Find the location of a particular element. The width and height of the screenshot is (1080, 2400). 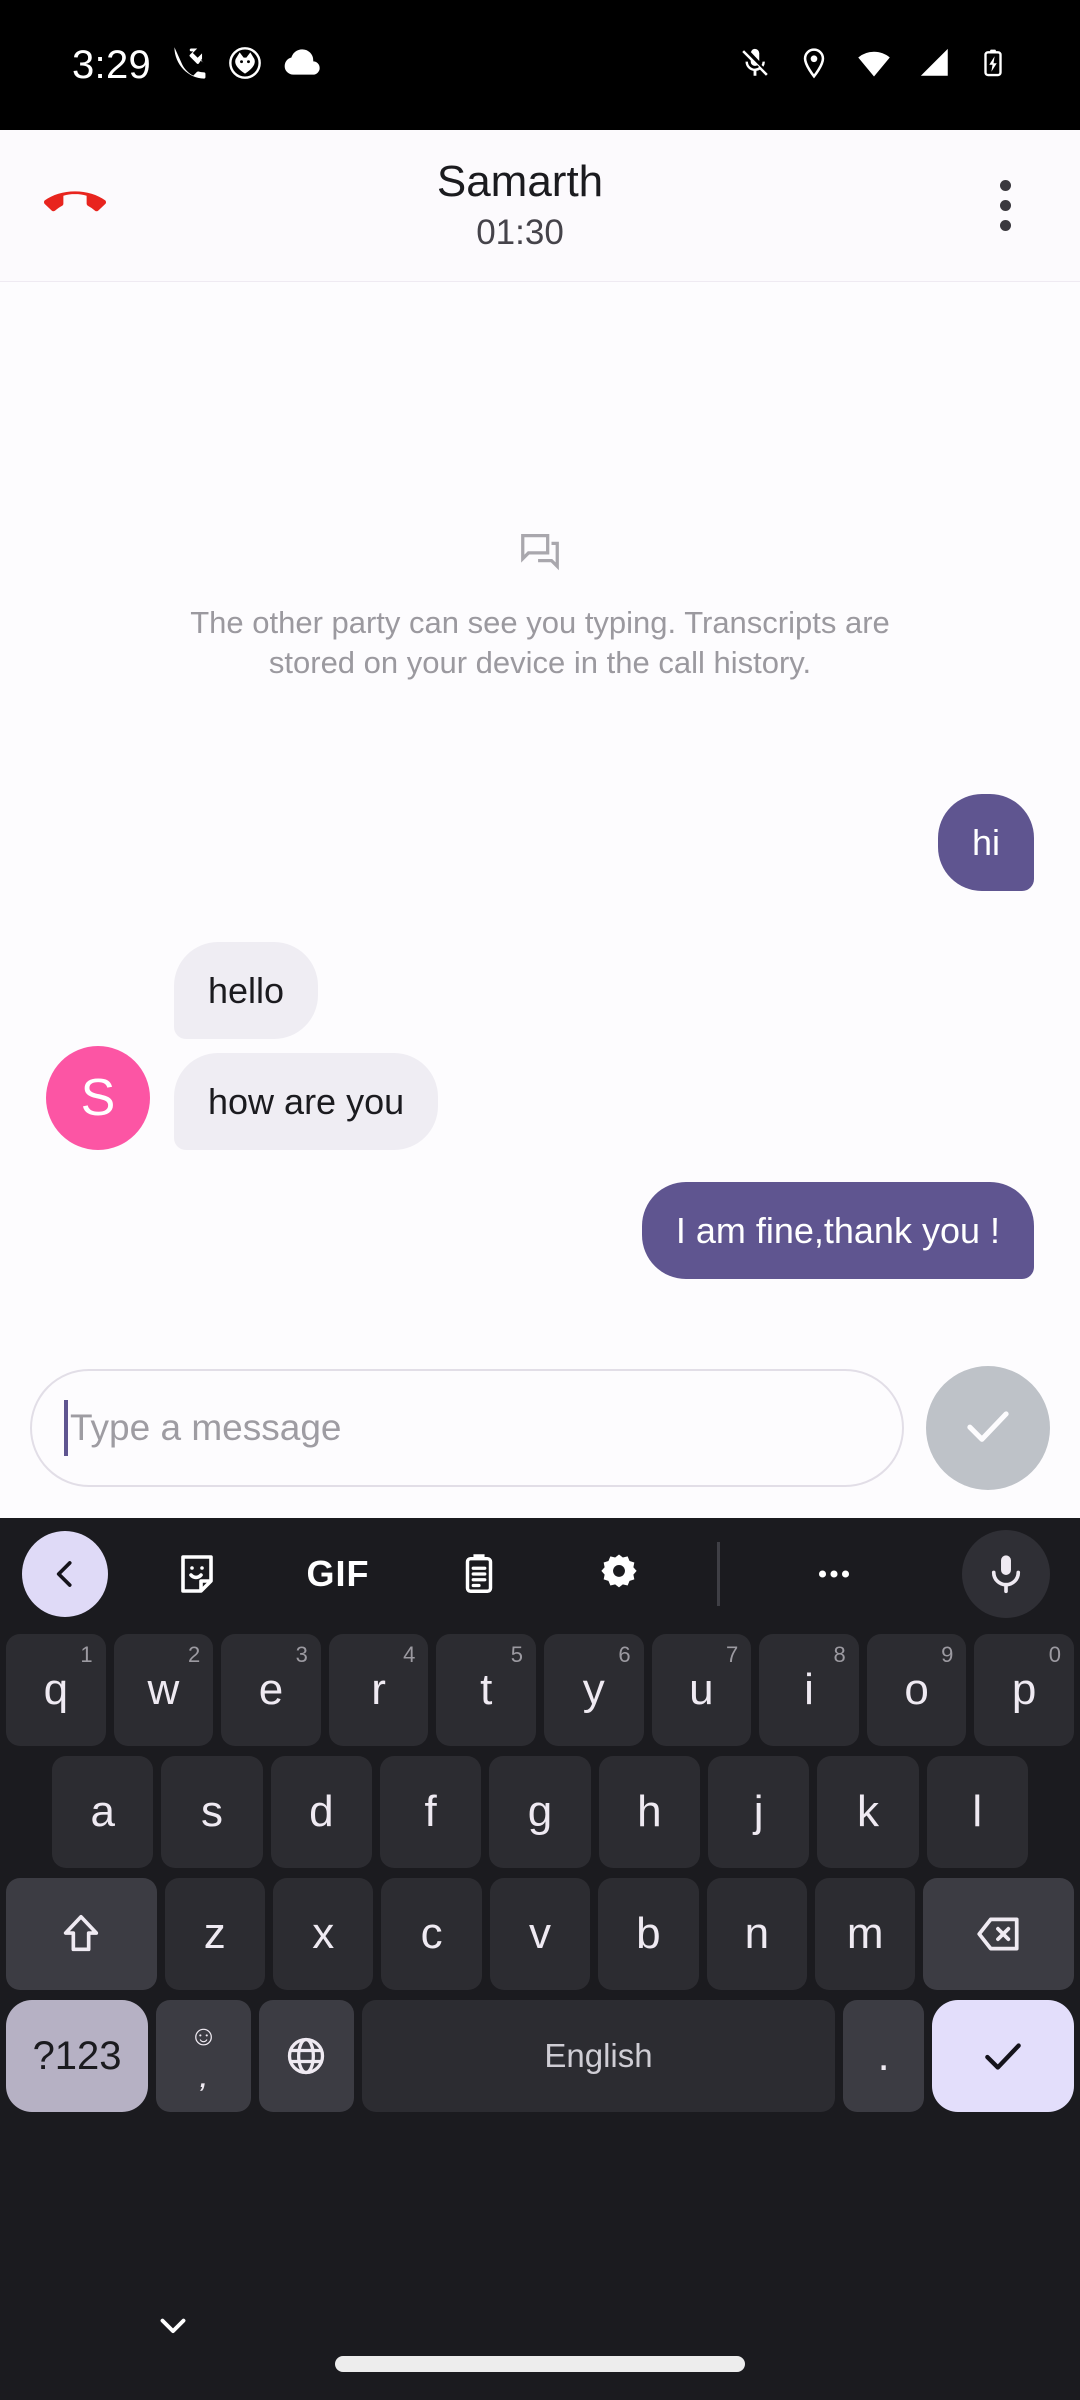

home-indicator is located at coordinates (540, 2364).